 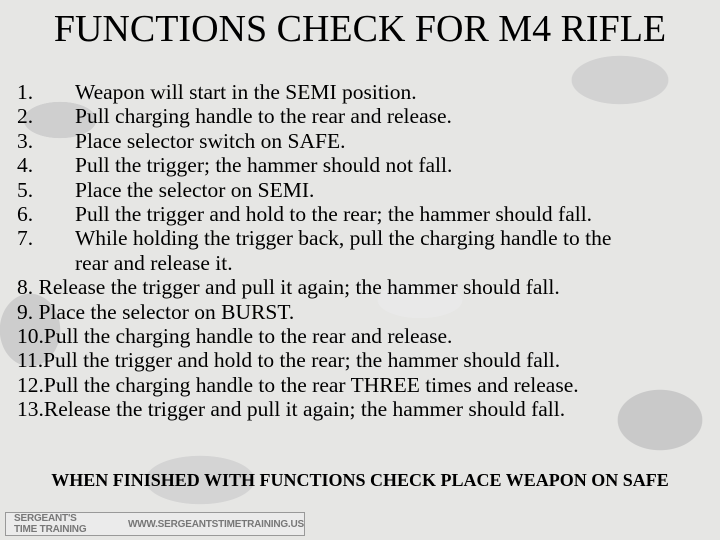 I want to click on list-item: 3. Place selector switch on SAFE., so click(x=314, y=141).